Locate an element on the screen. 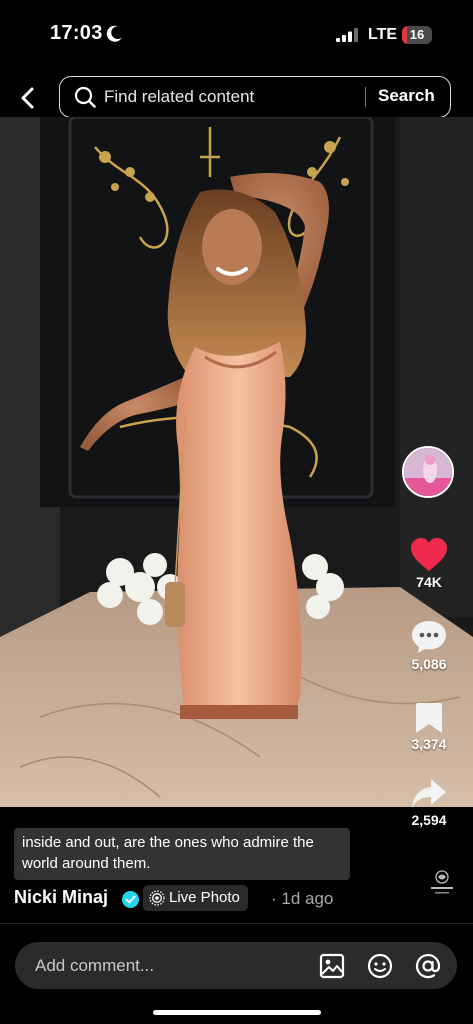  comment-input is located at coordinates (165, 966).